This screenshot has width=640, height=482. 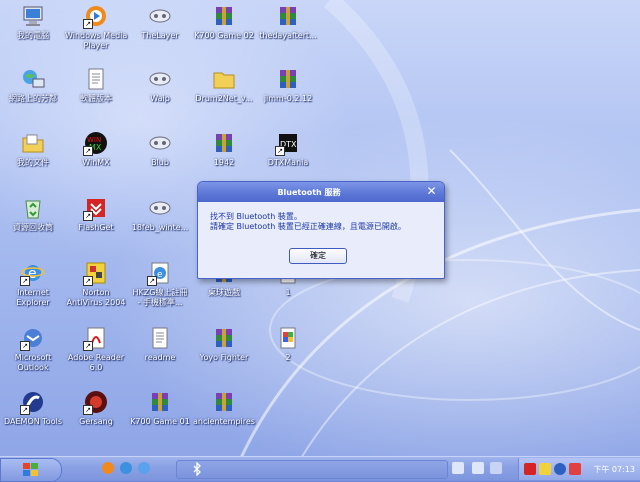 I want to click on desktop-icon-gersang: ↗ Gersang, so click(x=96, y=408).